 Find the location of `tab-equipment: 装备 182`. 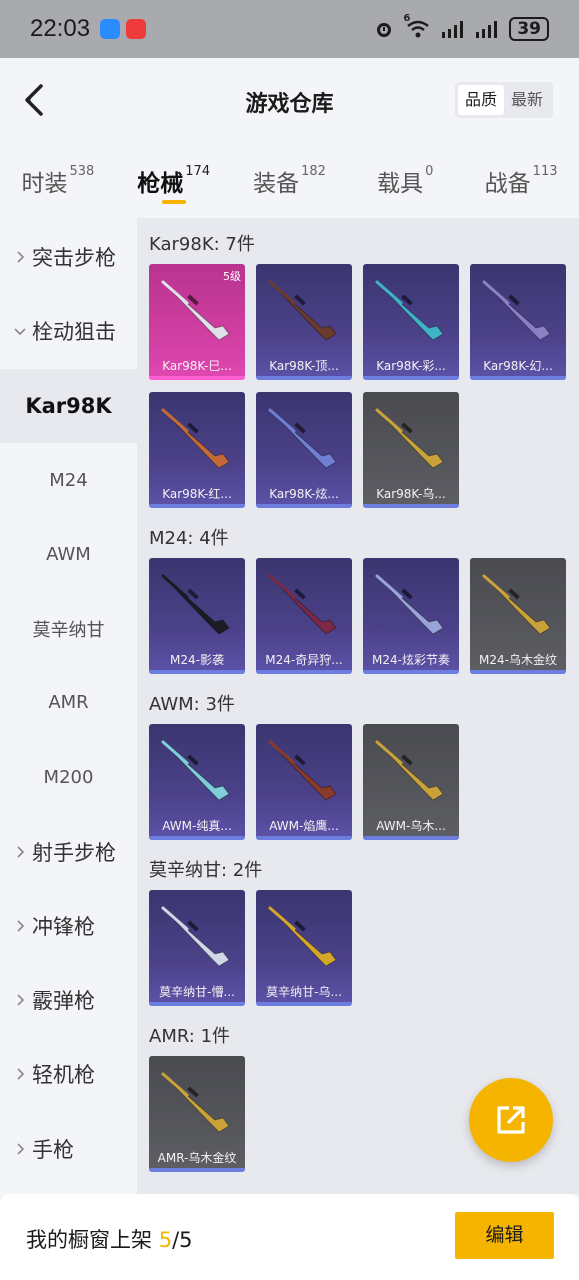

tab-equipment: 装备 182 is located at coordinates (290, 181).